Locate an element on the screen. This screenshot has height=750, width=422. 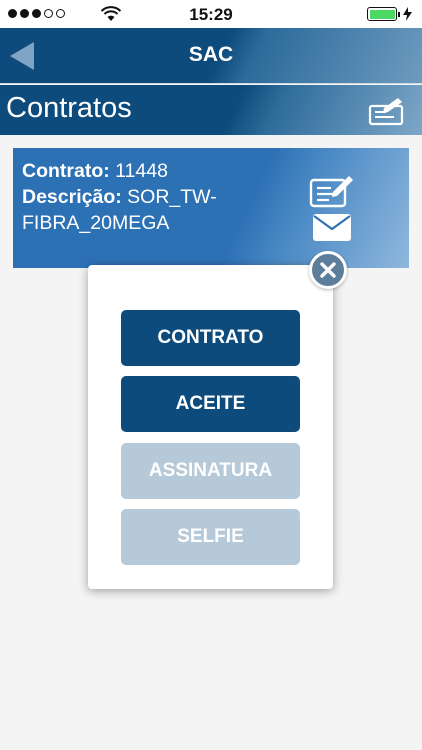
contract-description-line2: FIBRA_20MEGA is located at coordinates (96, 223).